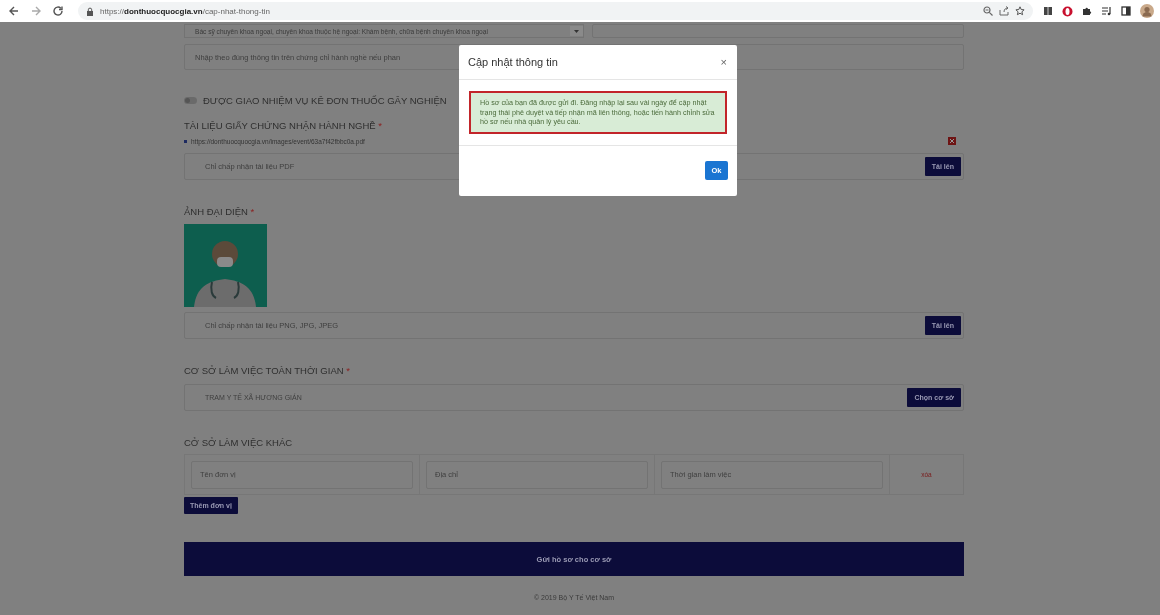 The height and width of the screenshot is (615, 1160). What do you see at coordinates (325, 100) in the screenshot?
I see `toggle-label: ĐƯỢC GIAO NHIỆM VỤ KÊ ĐƠN THUỐC GÂY NGHIỆN` at bounding box center [325, 100].